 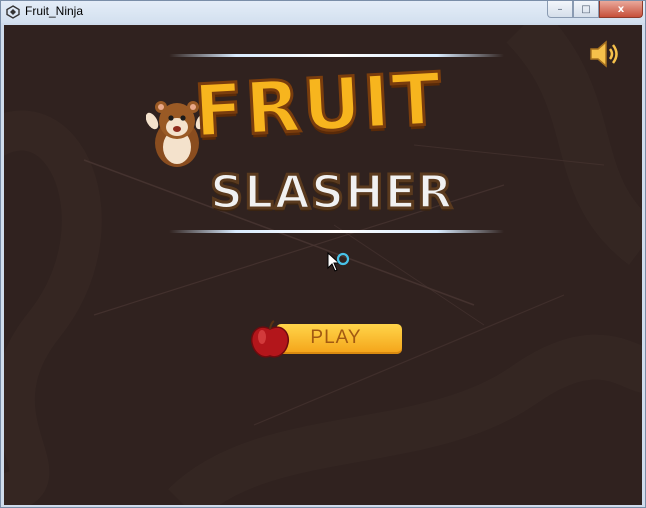 What do you see at coordinates (606, 54) in the screenshot?
I see `sound-toggle-icon` at bounding box center [606, 54].